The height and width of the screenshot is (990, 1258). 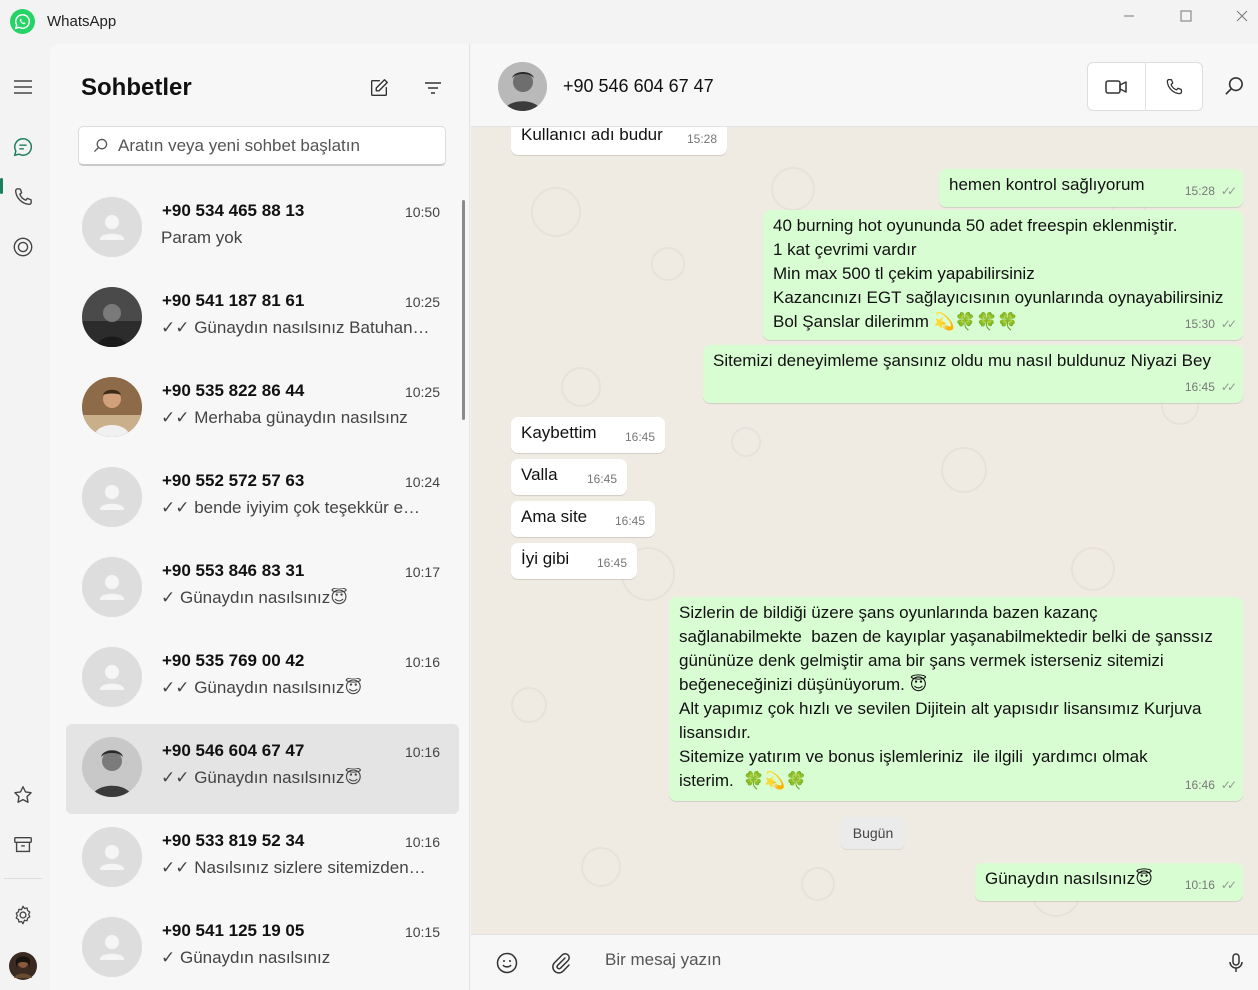 I want to click on rail-divider, so click(x=23, y=878).